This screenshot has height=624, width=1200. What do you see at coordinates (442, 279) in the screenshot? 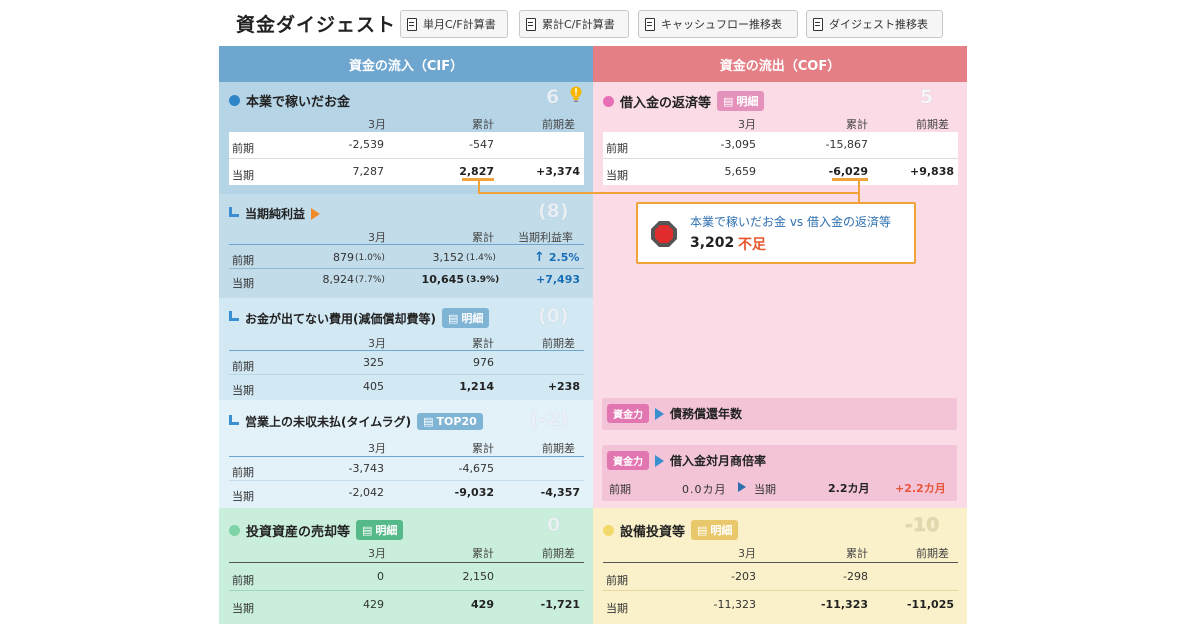
I see `netincome-cur-cum: 10,645` at bounding box center [442, 279].